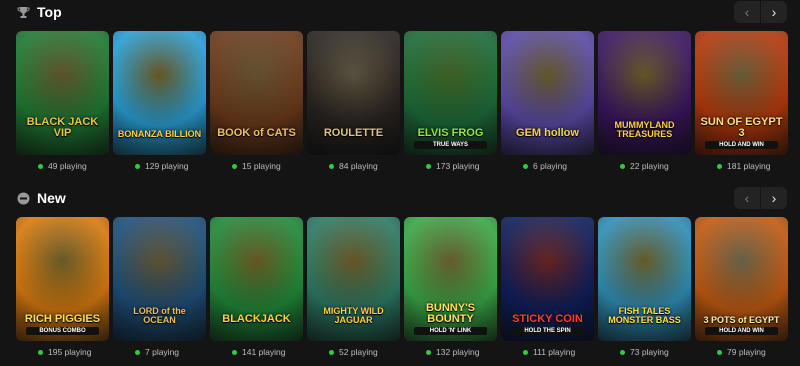 The image size is (800, 366). What do you see at coordinates (741, 279) in the screenshot?
I see `game-thumbnail: 3 POTS of EGYPT HOLD AND WIN` at bounding box center [741, 279].